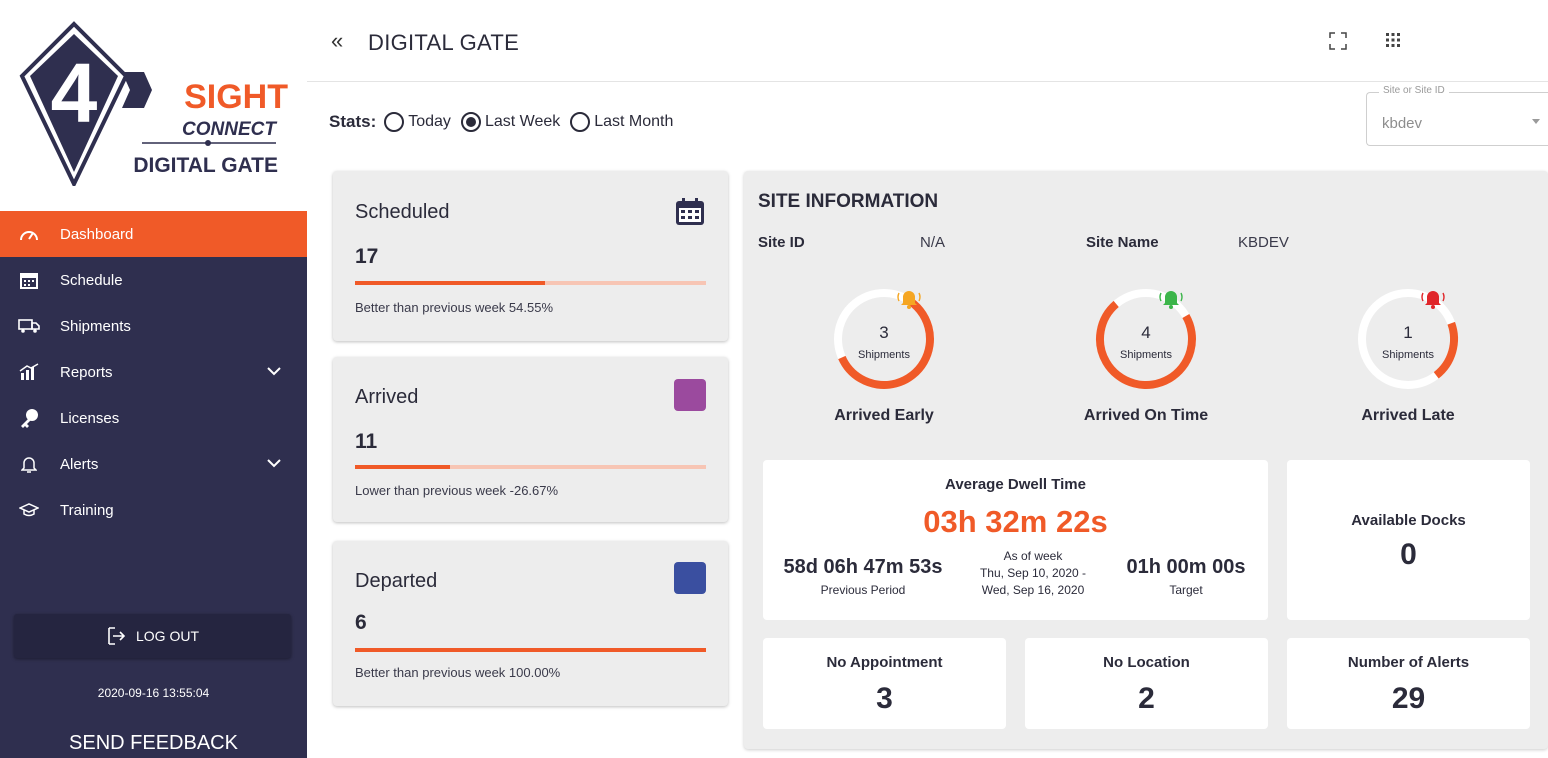  Describe the element at coordinates (1408, 520) in the screenshot. I see `docks-label: Available Docks` at that location.